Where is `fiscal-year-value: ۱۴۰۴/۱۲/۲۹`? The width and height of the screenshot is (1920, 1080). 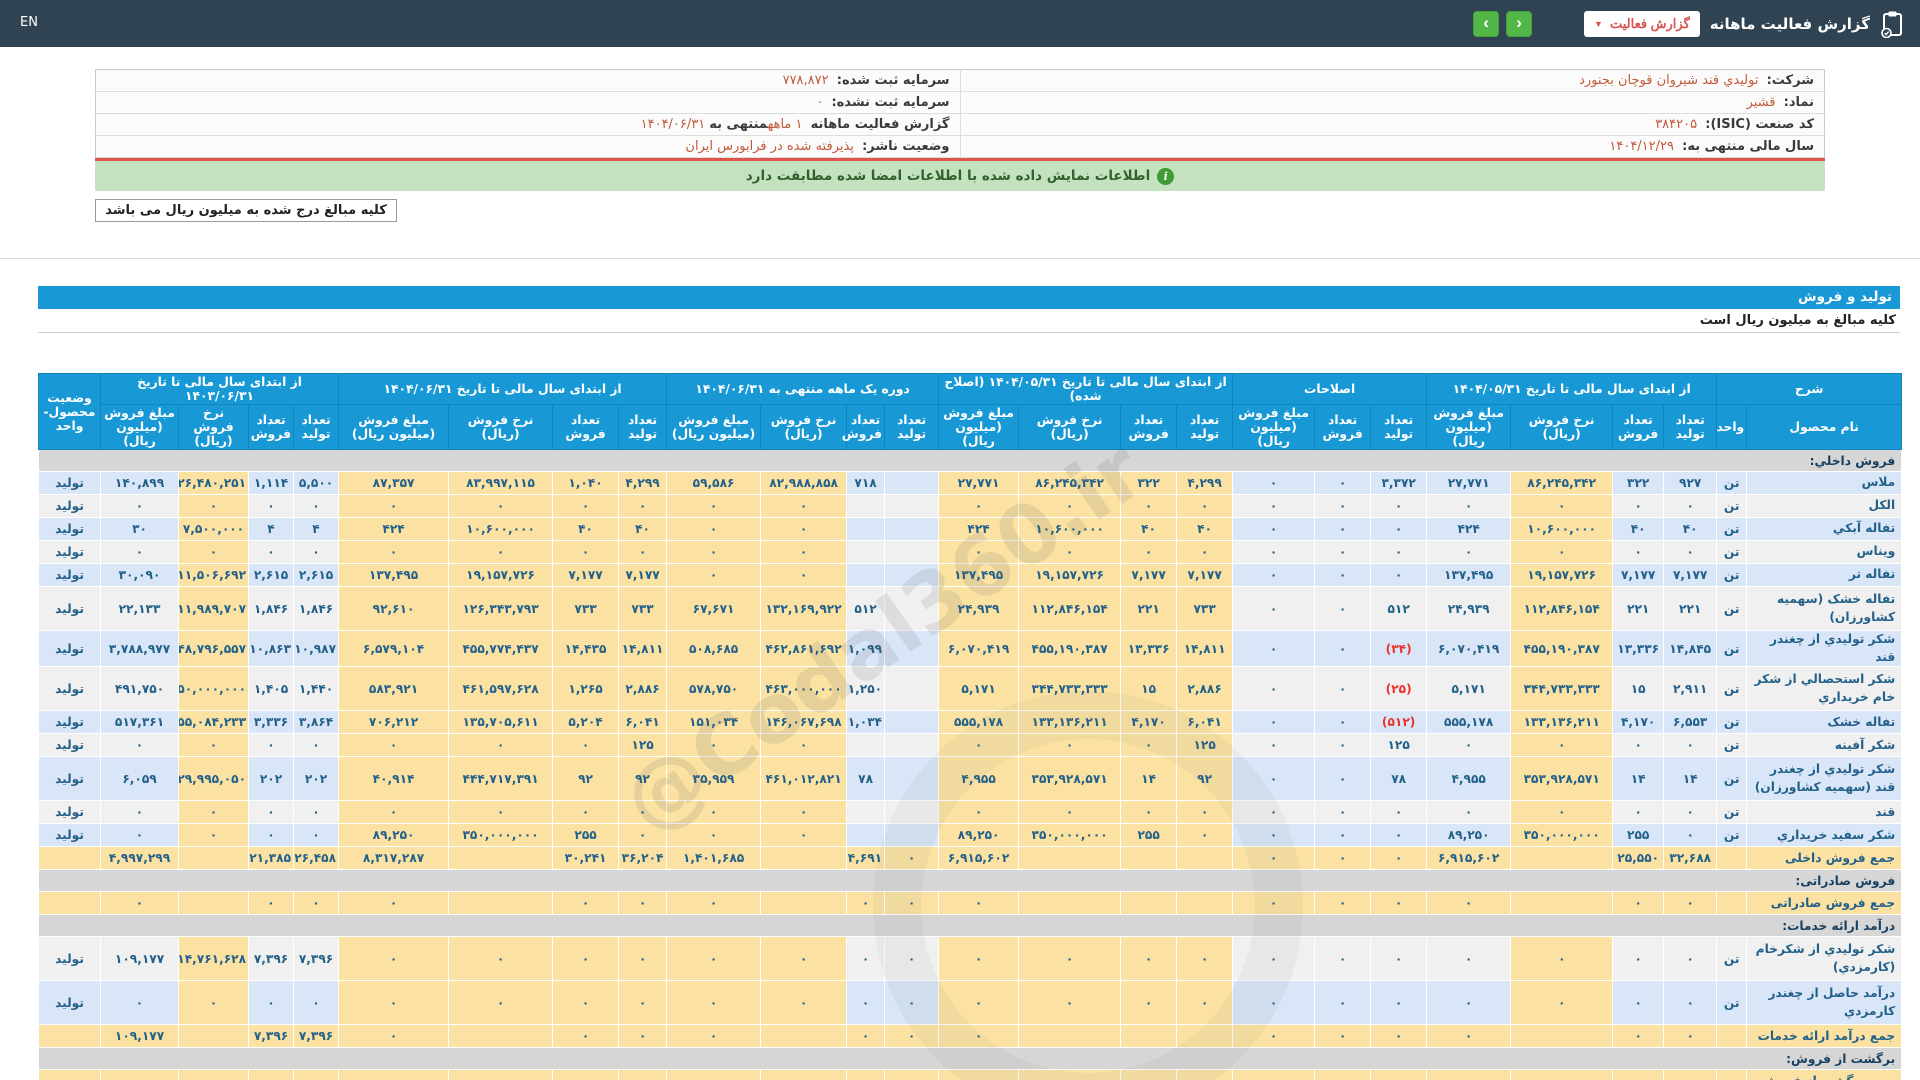
fiscal-year-value: ۱۴۰۴/۱۲/۲۹ is located at coordinates (1641, 146).